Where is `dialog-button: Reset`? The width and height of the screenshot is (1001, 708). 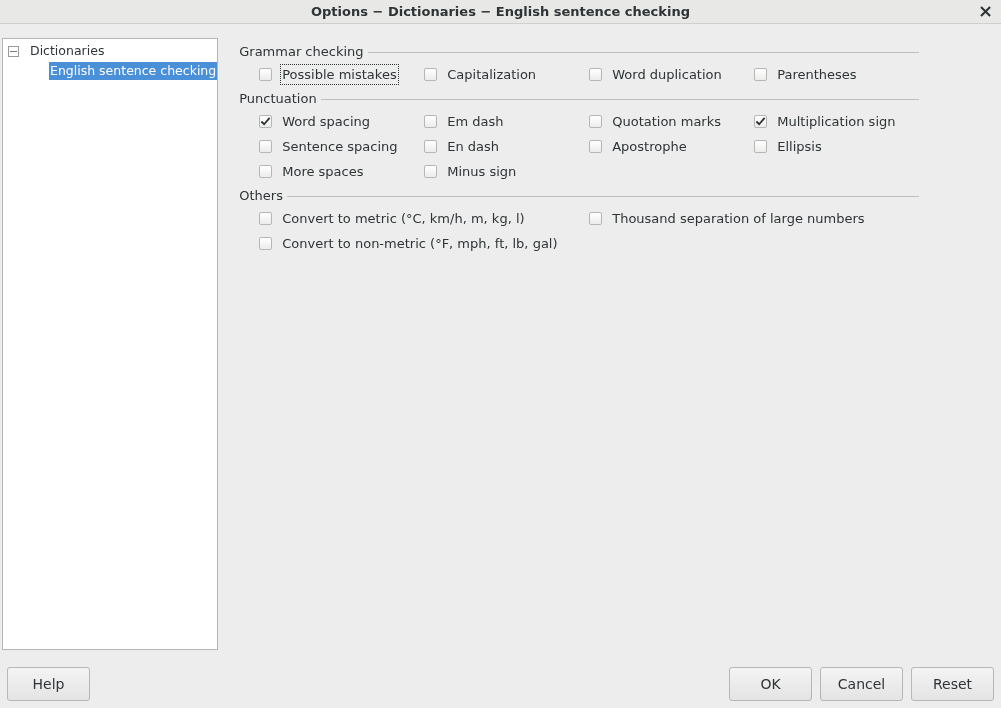 dialog-button: Reset is located at coordinates (952, 684).